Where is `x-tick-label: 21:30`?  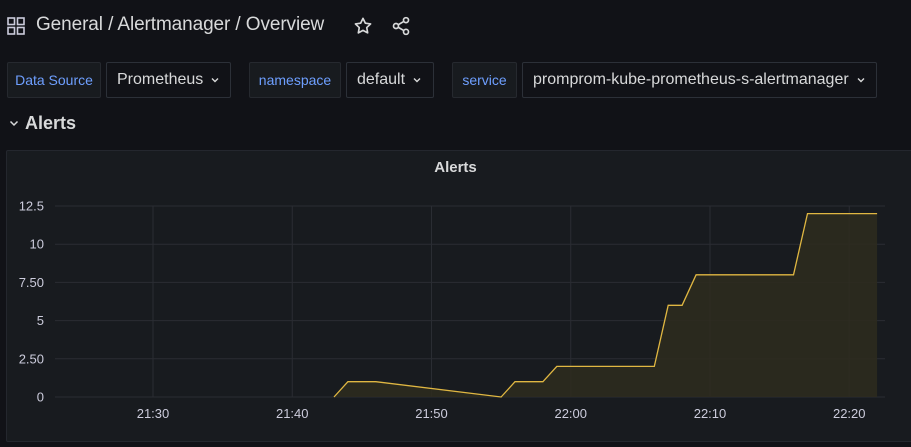 x-tick-label: 21:30 is located at coordinates (153, 413).